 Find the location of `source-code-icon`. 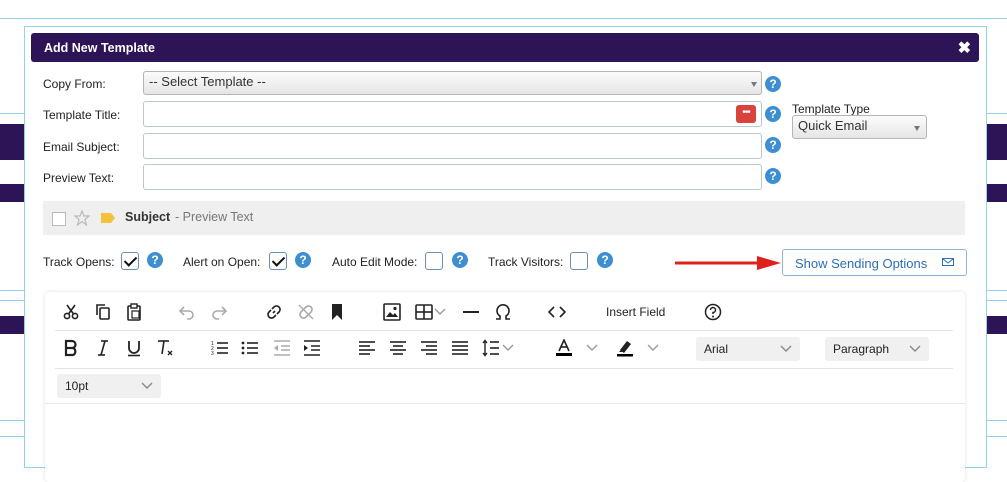

source-code-icon is located at coordinates (557, 312).